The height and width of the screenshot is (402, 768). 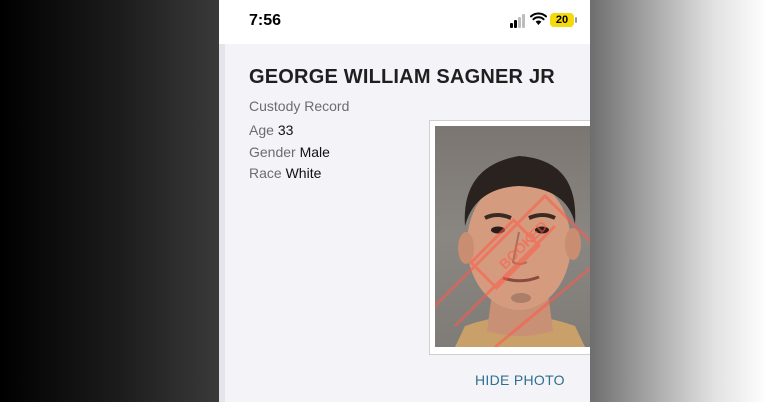 What do you see at coordinates (285, 130) in the screenshot?
I see `age-value: 33` at bounding box center [285, 130].